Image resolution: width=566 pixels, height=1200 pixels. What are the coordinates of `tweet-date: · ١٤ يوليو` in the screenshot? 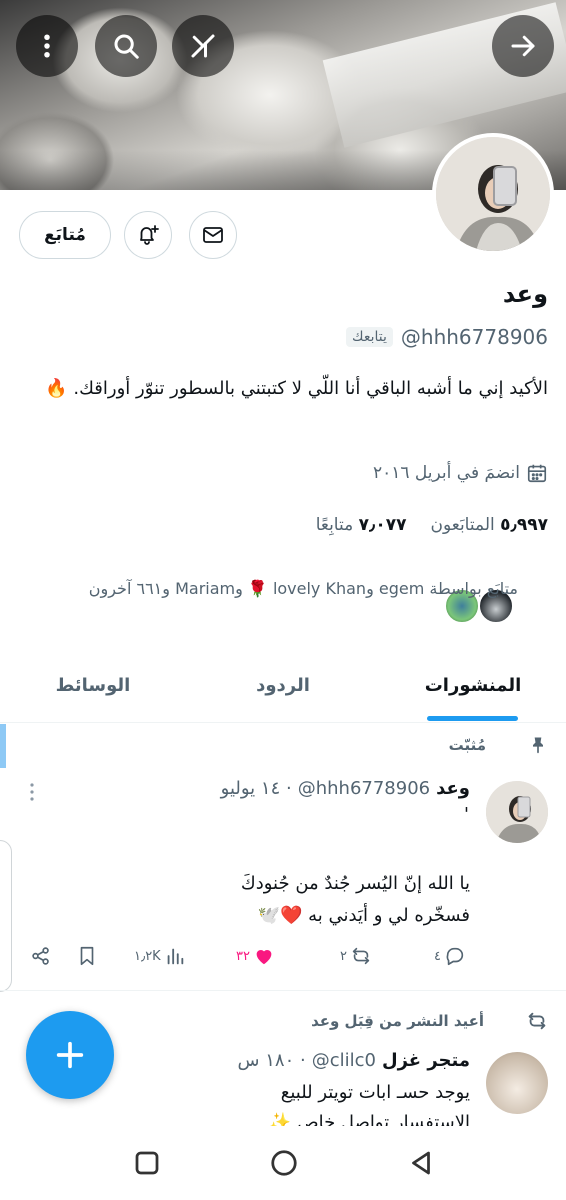 It's located at (256, 788).